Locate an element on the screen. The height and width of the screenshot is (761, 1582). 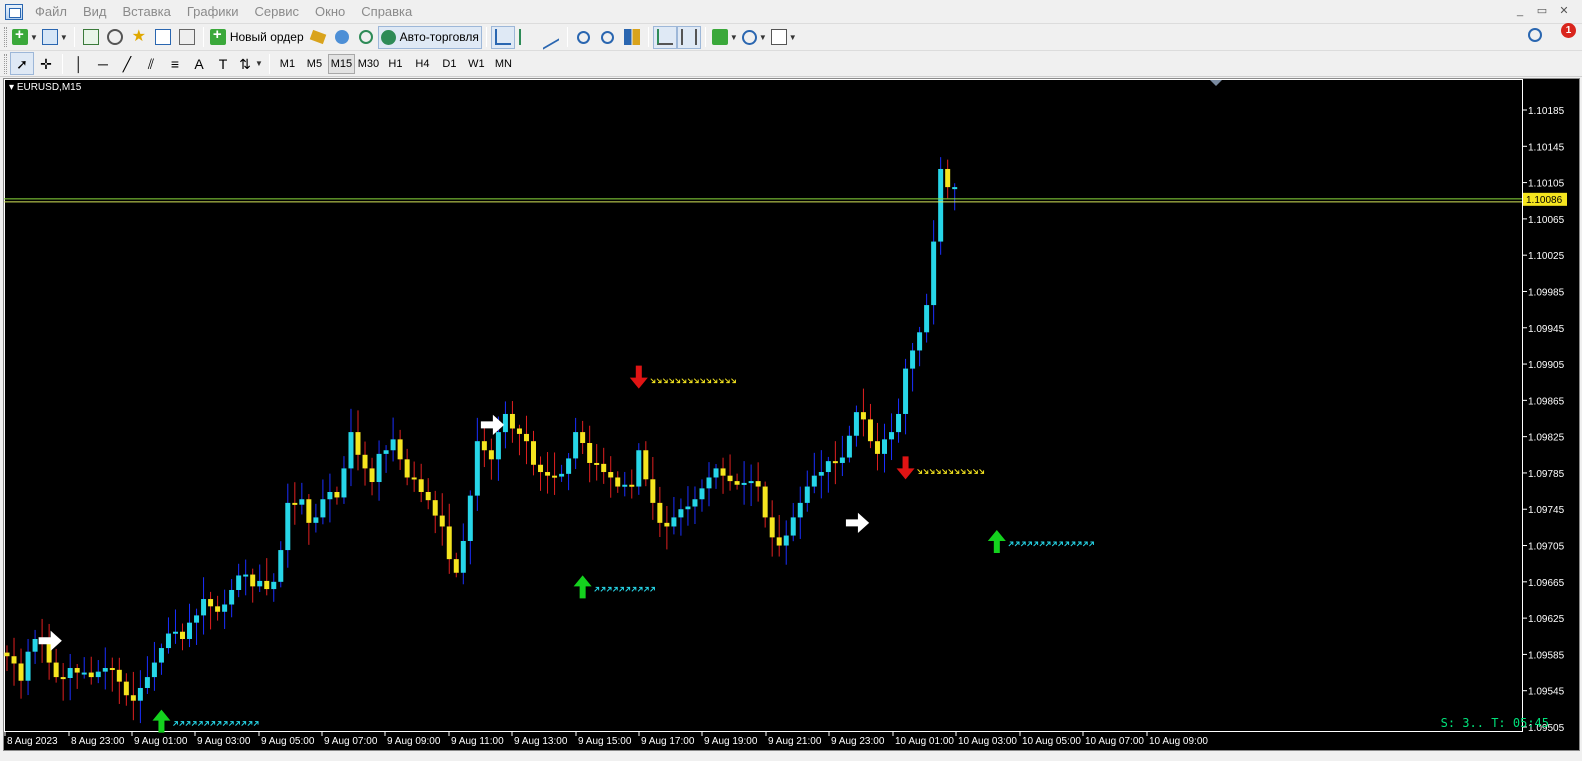
signals-button is located at coordinates (366, 37).